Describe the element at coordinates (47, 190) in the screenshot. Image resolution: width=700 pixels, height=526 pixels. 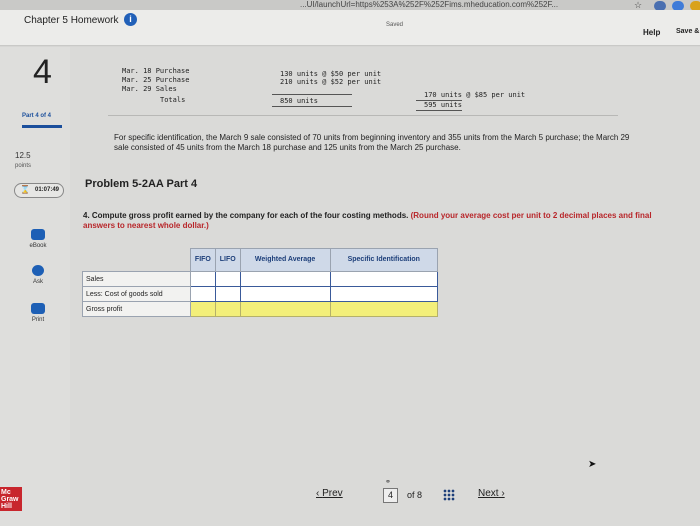
I see `timer-value: 01:07:49` at that location.